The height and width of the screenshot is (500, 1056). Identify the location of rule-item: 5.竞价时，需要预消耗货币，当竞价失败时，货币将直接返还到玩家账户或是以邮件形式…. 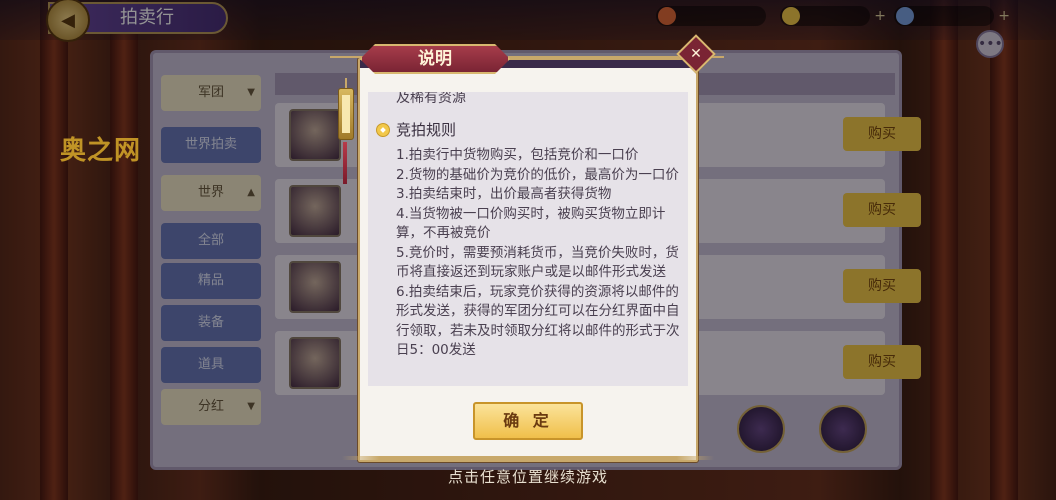
(537, 262).